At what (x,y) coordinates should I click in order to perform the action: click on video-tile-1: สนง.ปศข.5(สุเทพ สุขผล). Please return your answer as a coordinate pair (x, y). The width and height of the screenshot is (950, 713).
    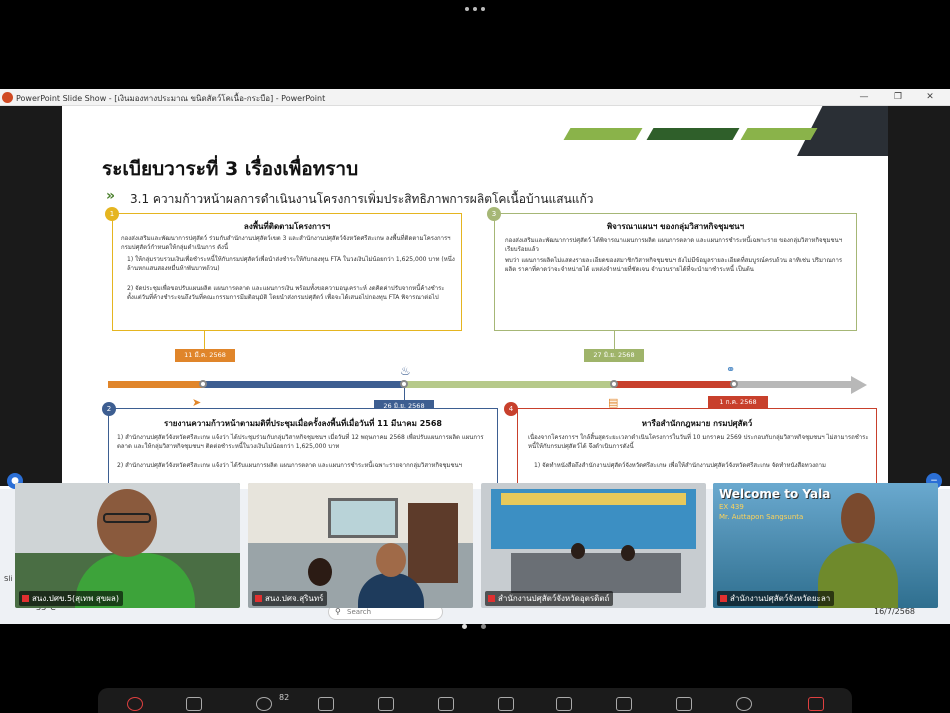
    Looking at the image, I should click on (127, 545).